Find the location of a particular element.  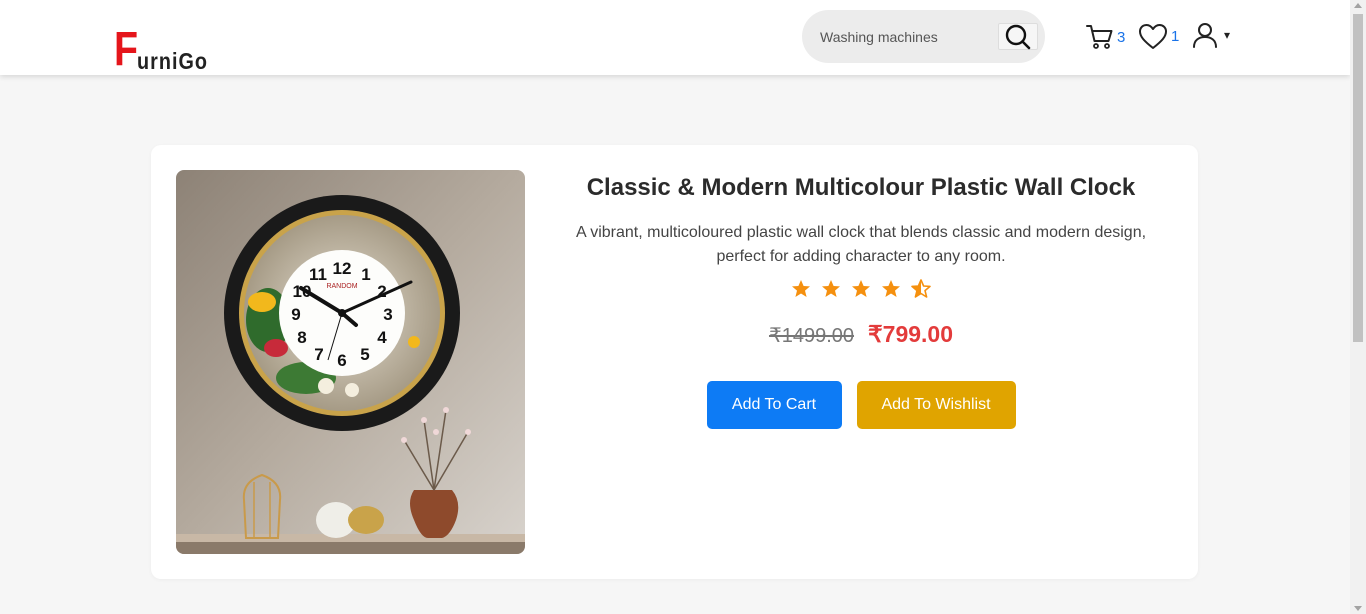

wishlist-link: 1 is located at coordinates (1158, 36).